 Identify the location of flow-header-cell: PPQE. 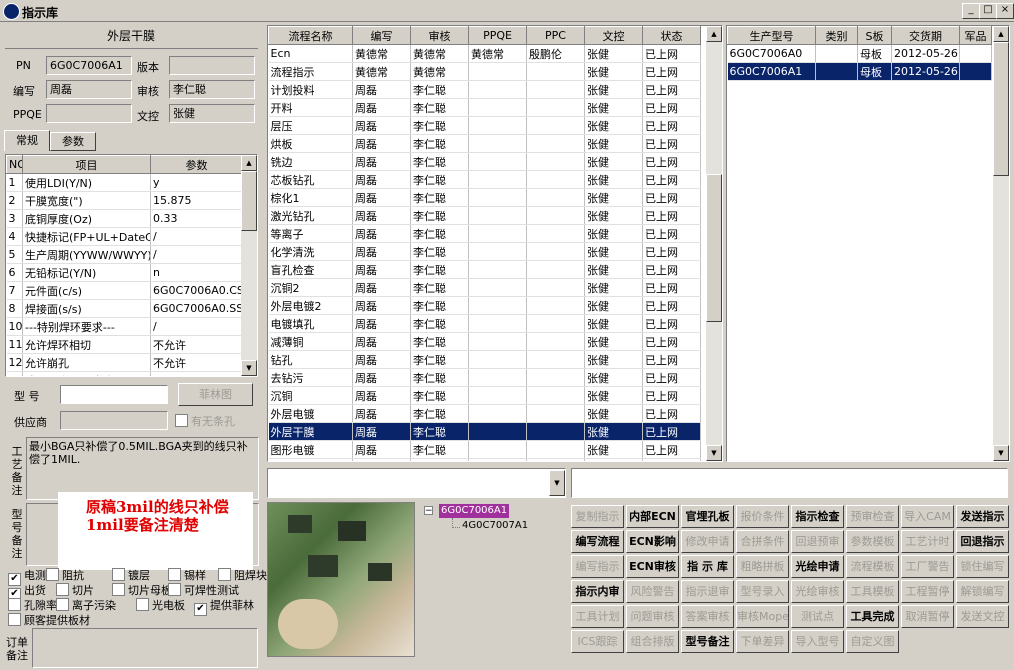
(497, 35).